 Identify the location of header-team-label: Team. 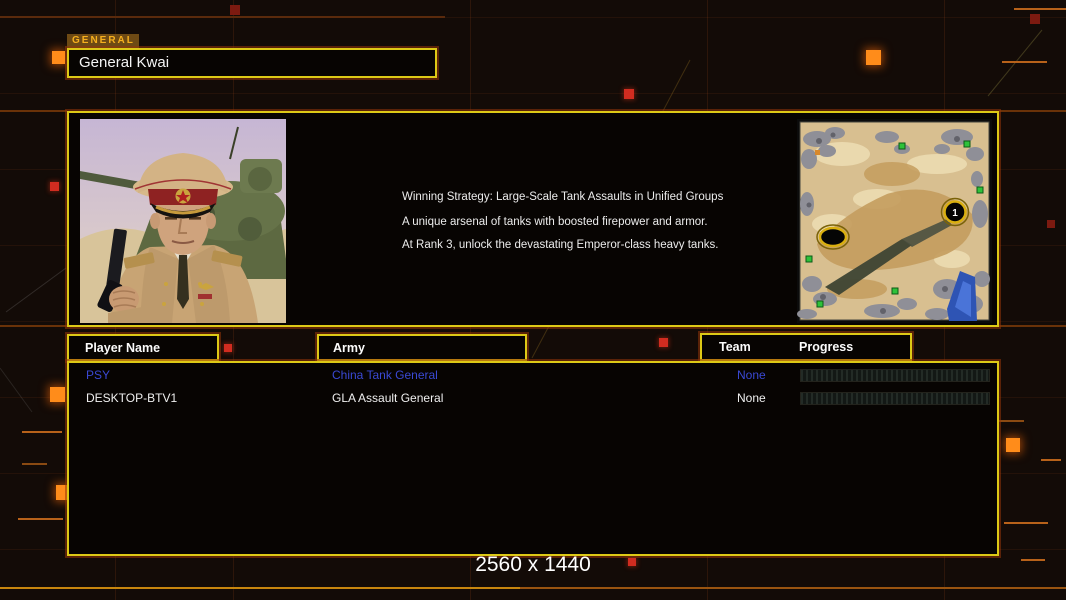
(735, 347).